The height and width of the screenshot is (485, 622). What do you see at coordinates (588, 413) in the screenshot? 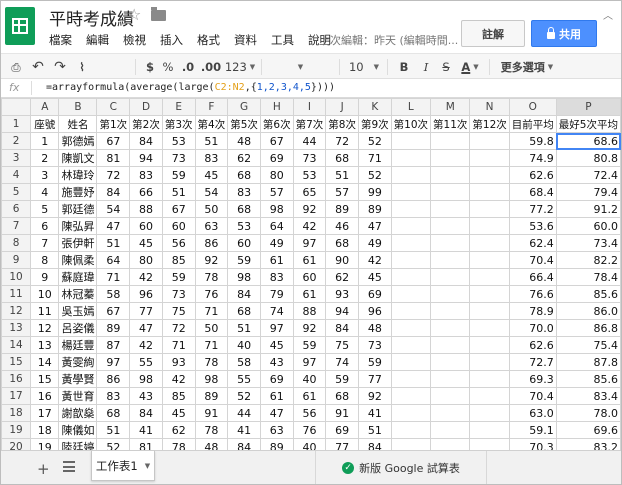
I see `cell: 78.0` at bounding box center [588, 413].